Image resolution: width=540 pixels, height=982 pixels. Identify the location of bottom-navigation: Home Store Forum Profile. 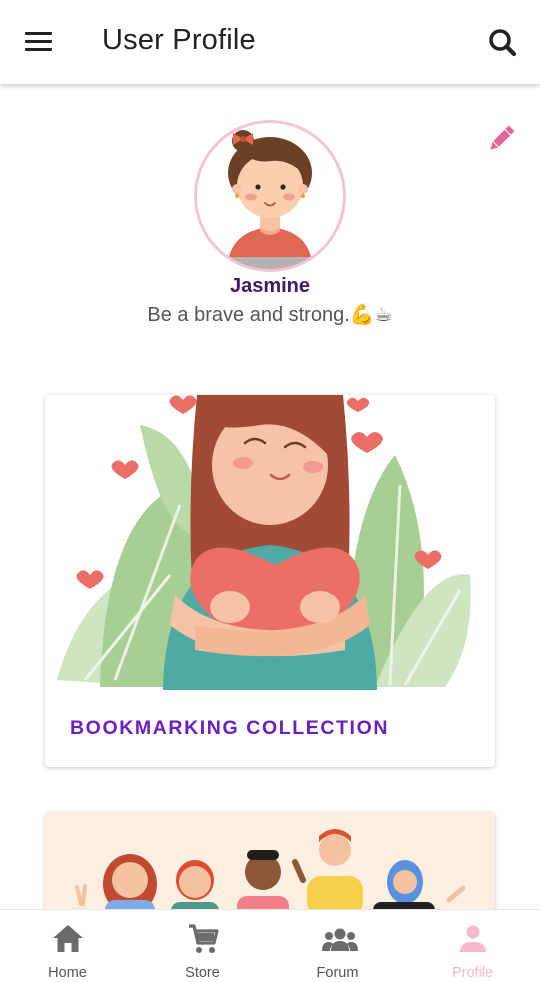
(270, 945).